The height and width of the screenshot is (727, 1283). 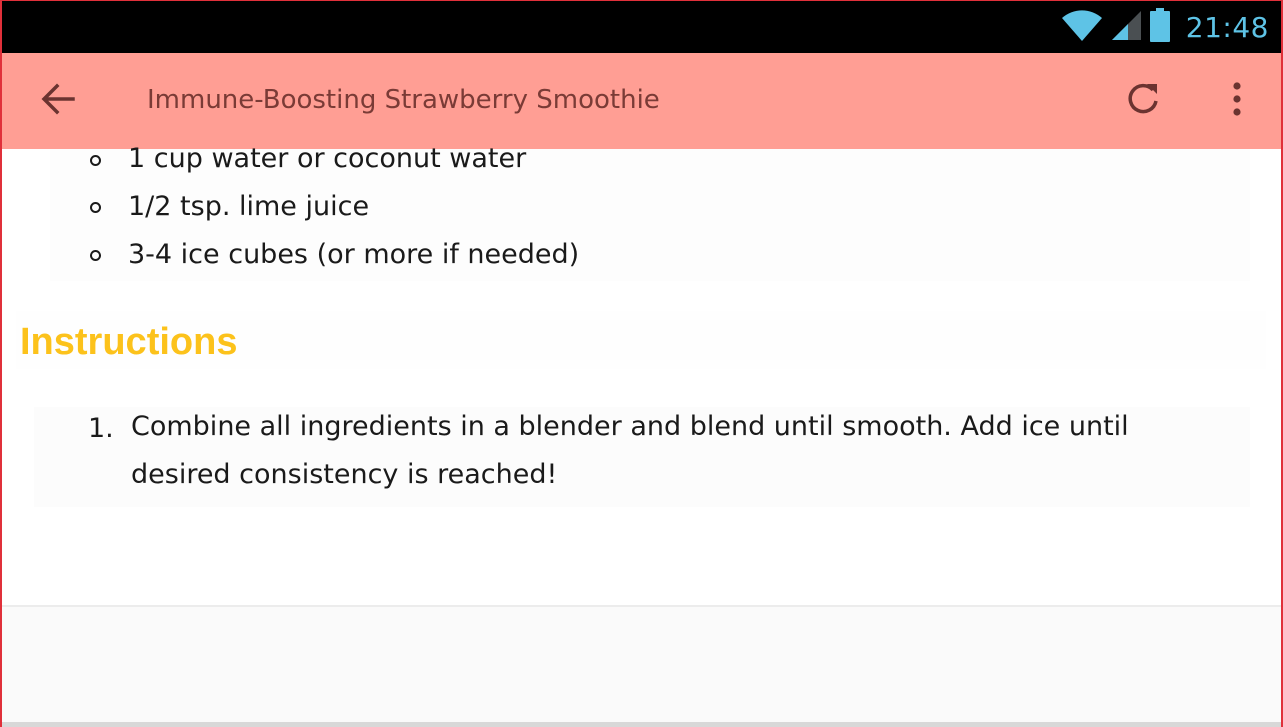 I want to click on status-time: 21:48, so click(x=1227, y=27).